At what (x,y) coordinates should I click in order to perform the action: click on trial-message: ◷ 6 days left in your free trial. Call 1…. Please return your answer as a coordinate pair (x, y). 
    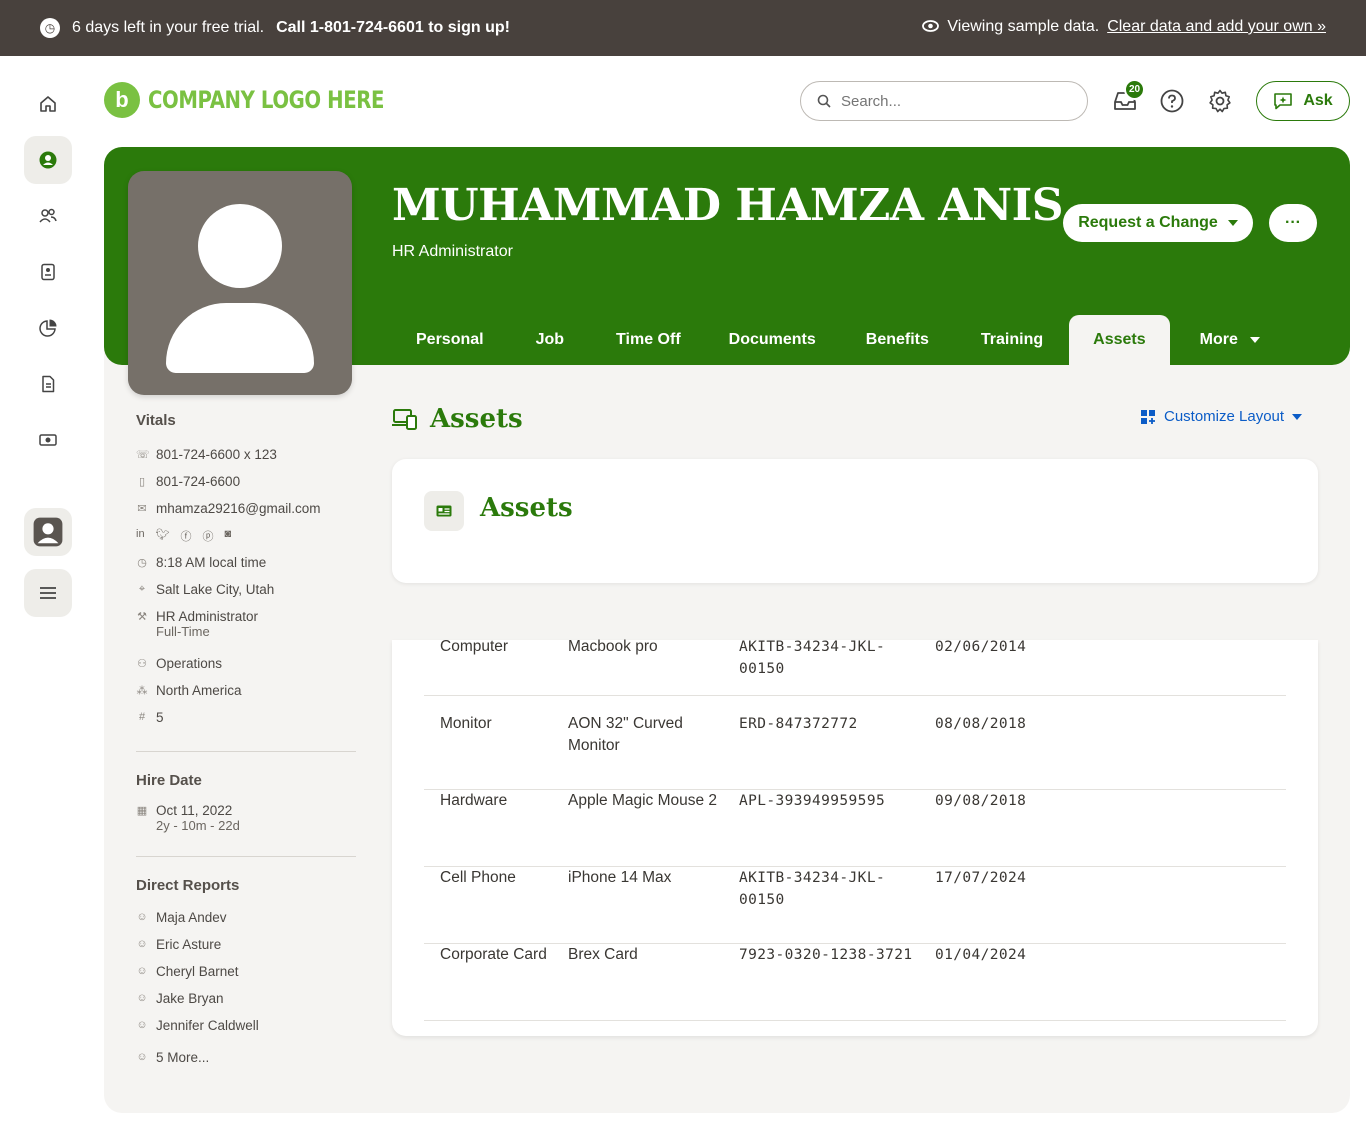
    Looking at the image, I should click on (275, 28).